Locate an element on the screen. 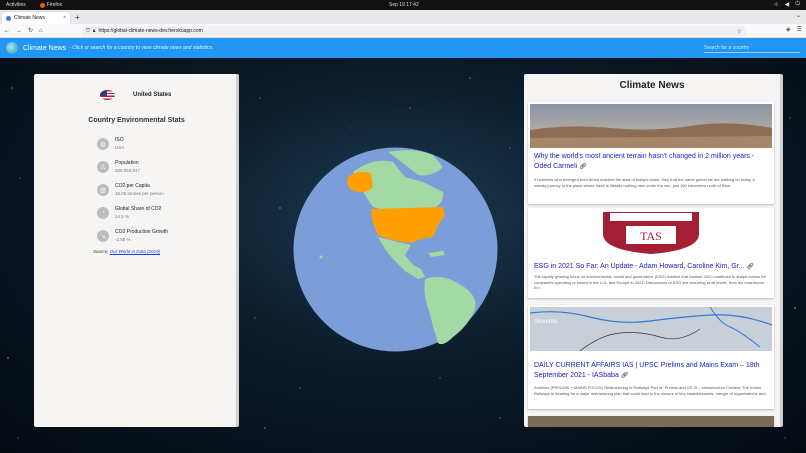 This screenshot has height=453, width=806. stat-value: USA is located at coordinates (120, 147).